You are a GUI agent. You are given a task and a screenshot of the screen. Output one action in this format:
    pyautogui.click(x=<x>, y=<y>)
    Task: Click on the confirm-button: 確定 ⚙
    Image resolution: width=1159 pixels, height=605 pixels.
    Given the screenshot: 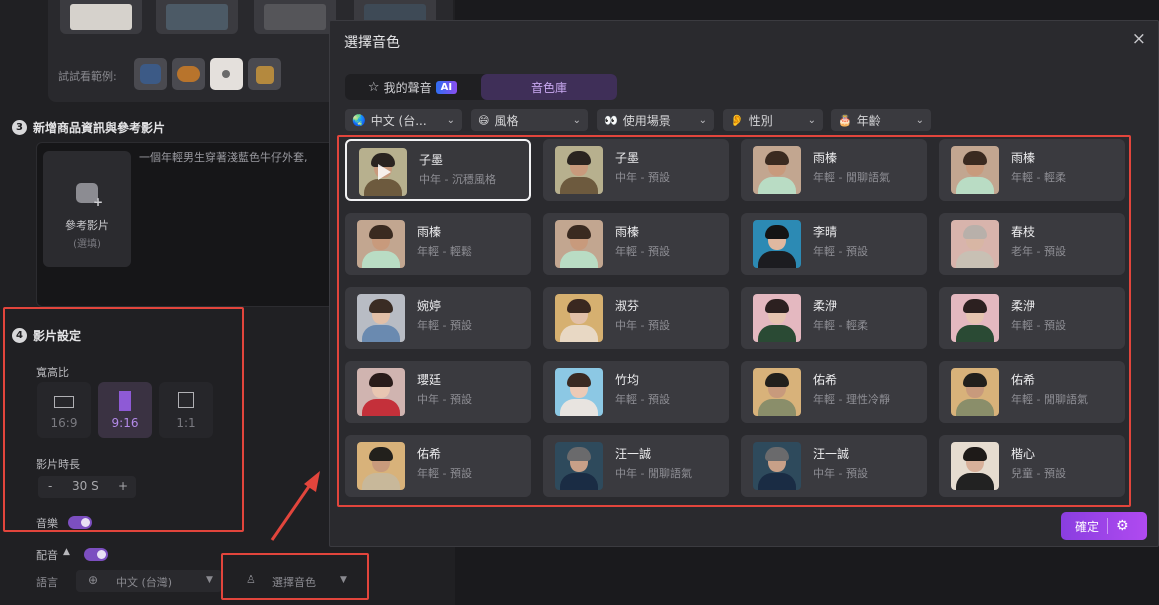 What is the action you would take?
    pyautogui.click(x=1104, y=526)
    